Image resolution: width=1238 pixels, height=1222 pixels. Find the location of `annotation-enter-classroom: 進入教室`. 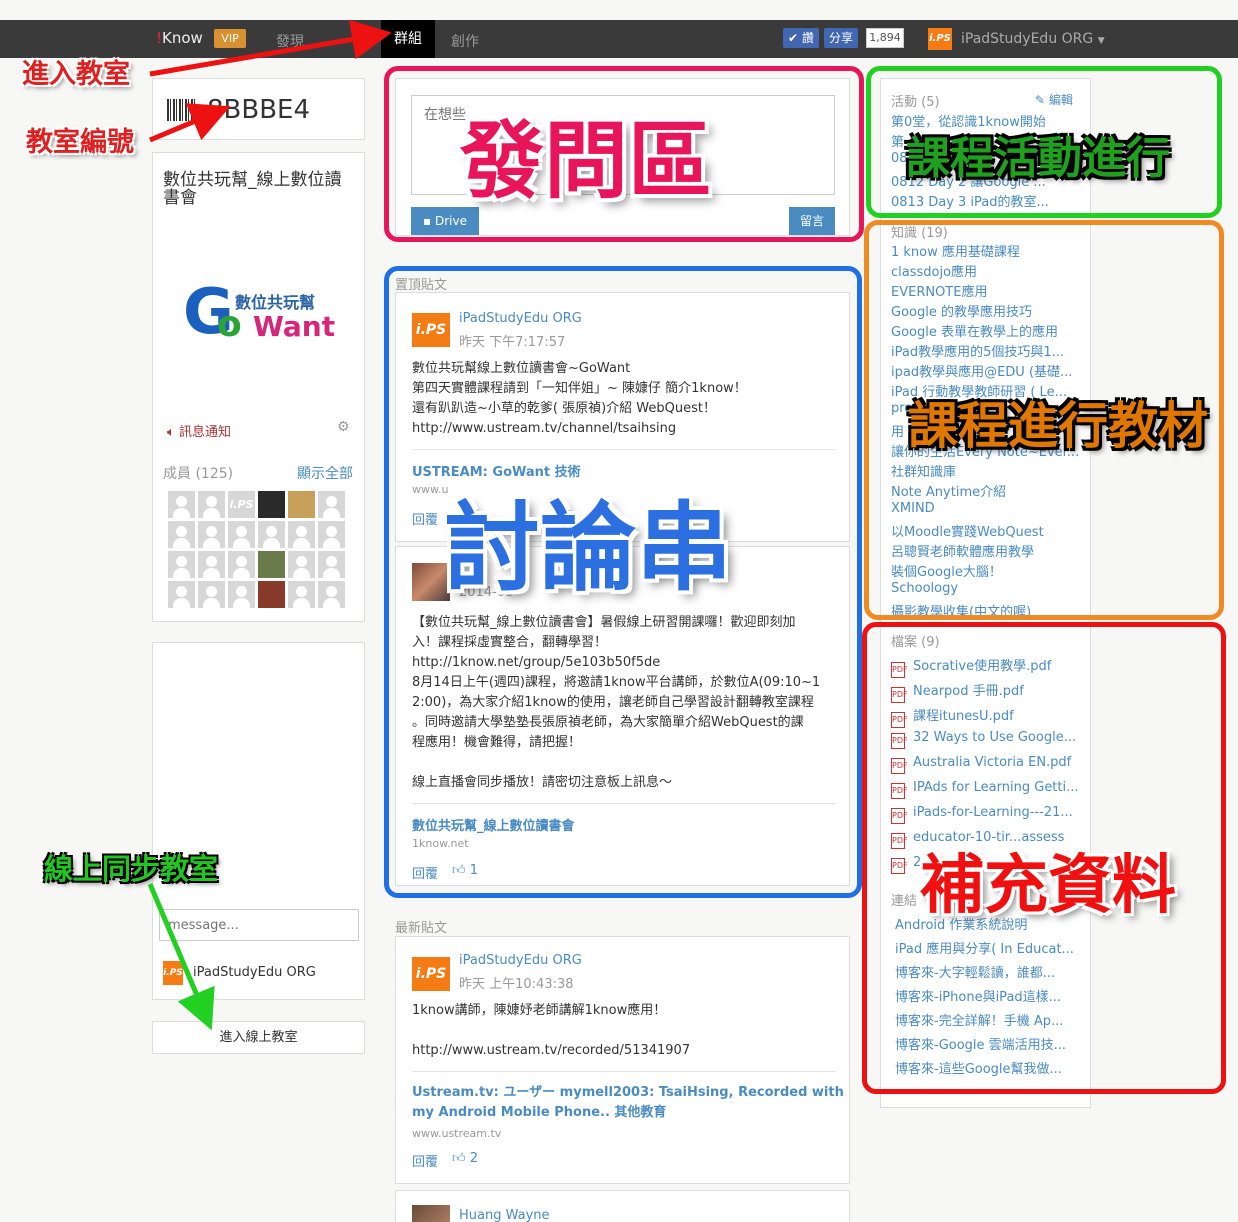

annotation-enter-classroom: 進入教室 is located at coordinates (76, 74).